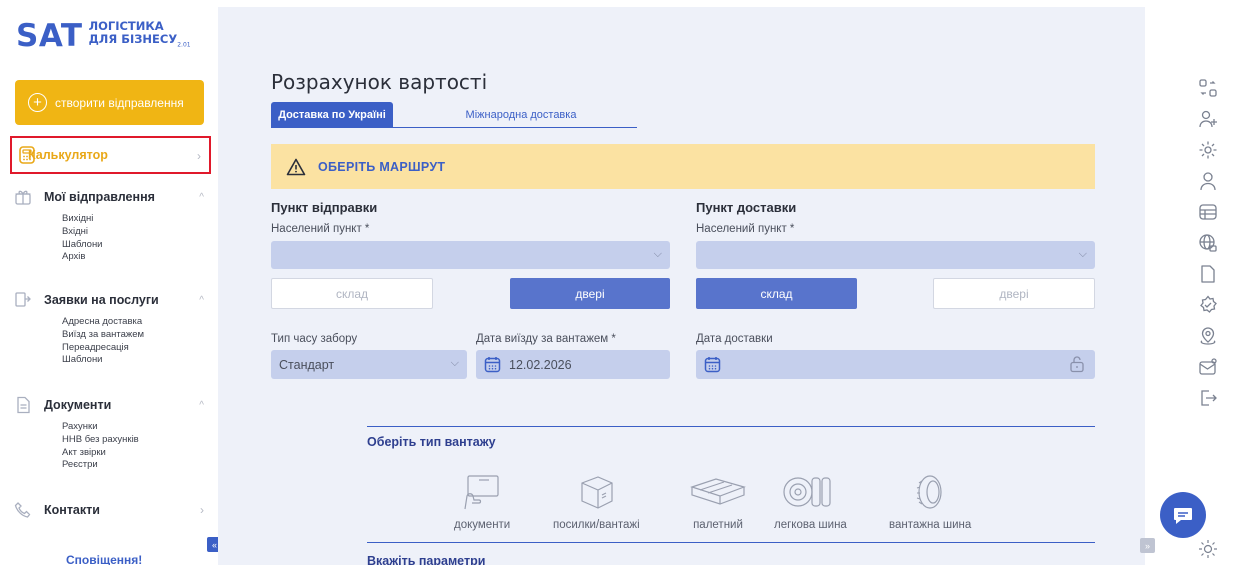 The image size is (1260, 565). I want to click on nav-head-documents: Документи ^, so click(109, 405).